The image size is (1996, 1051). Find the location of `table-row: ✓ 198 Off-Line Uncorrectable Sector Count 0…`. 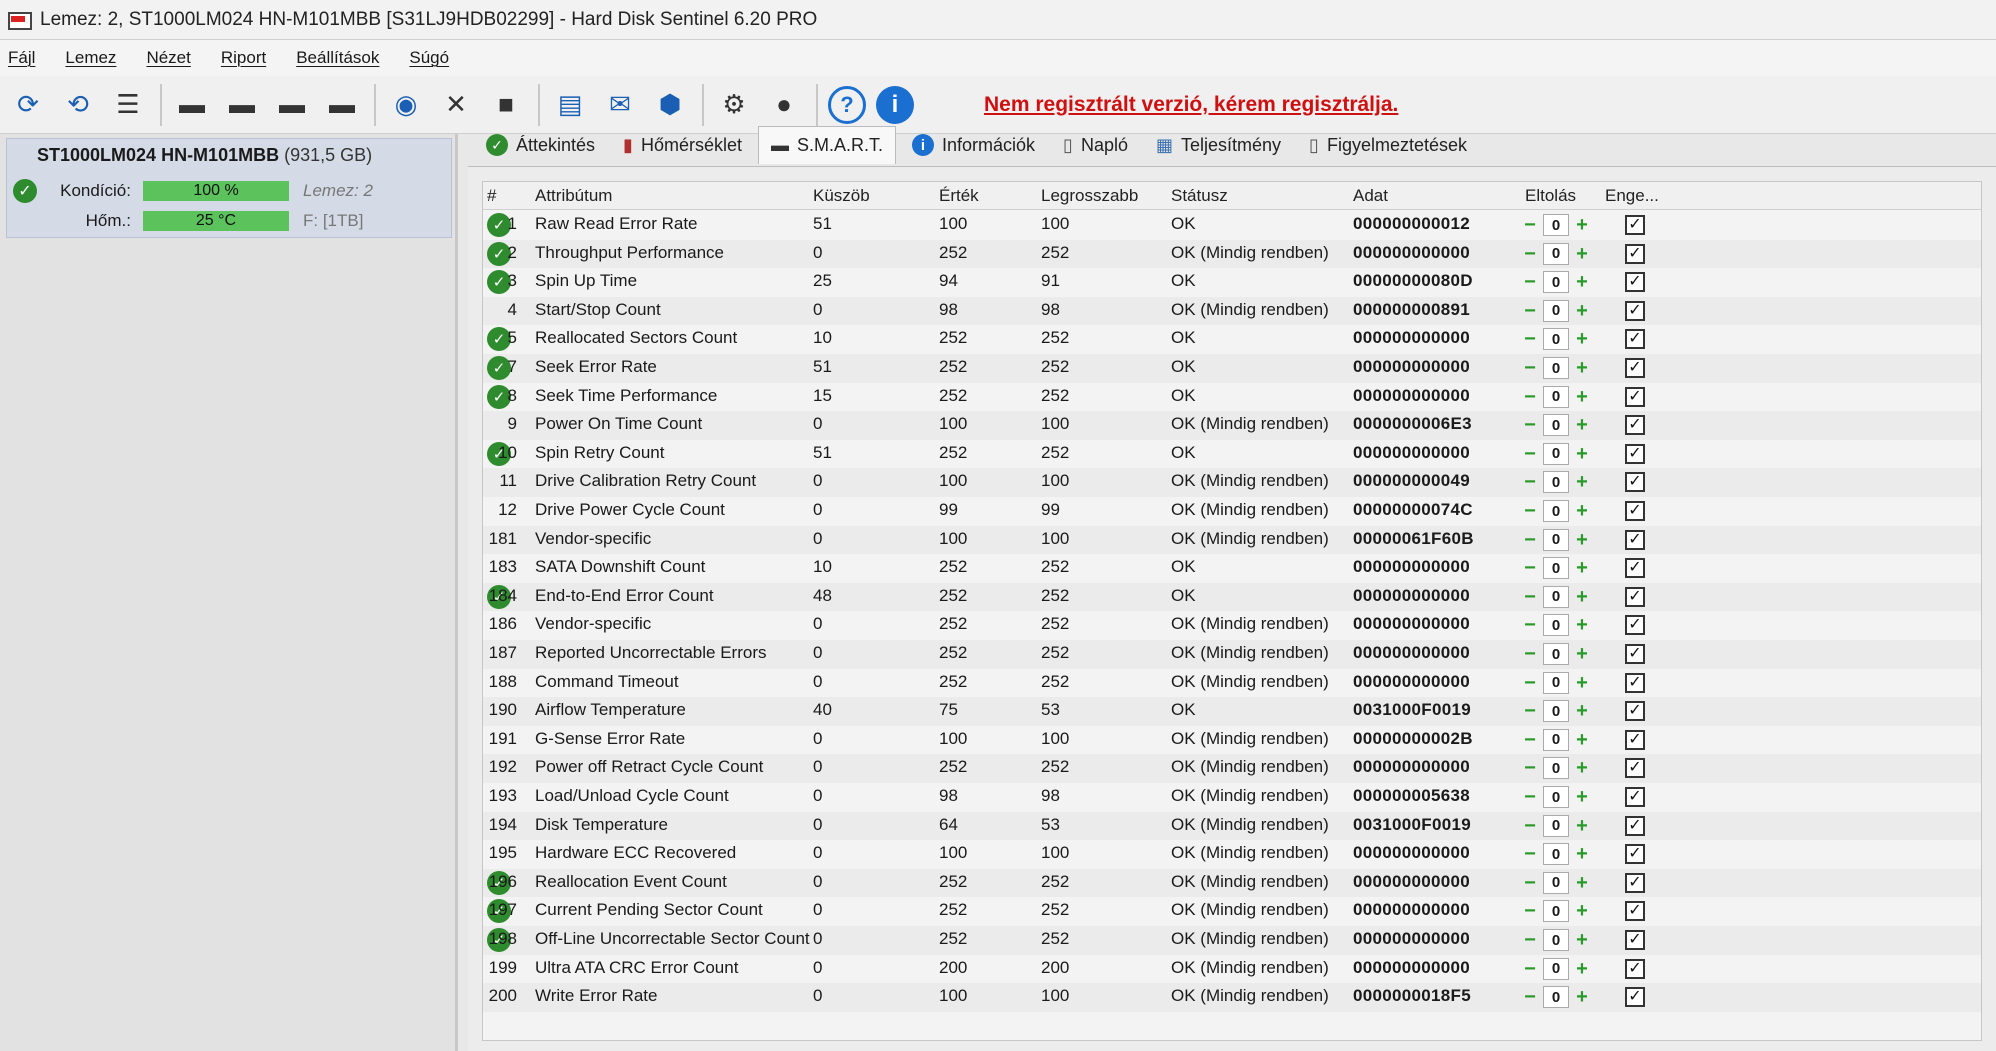

table-row: ✓ 198 Off-Line Uncorrectable Sector Count 0… is located at coordinates (1232, 940).